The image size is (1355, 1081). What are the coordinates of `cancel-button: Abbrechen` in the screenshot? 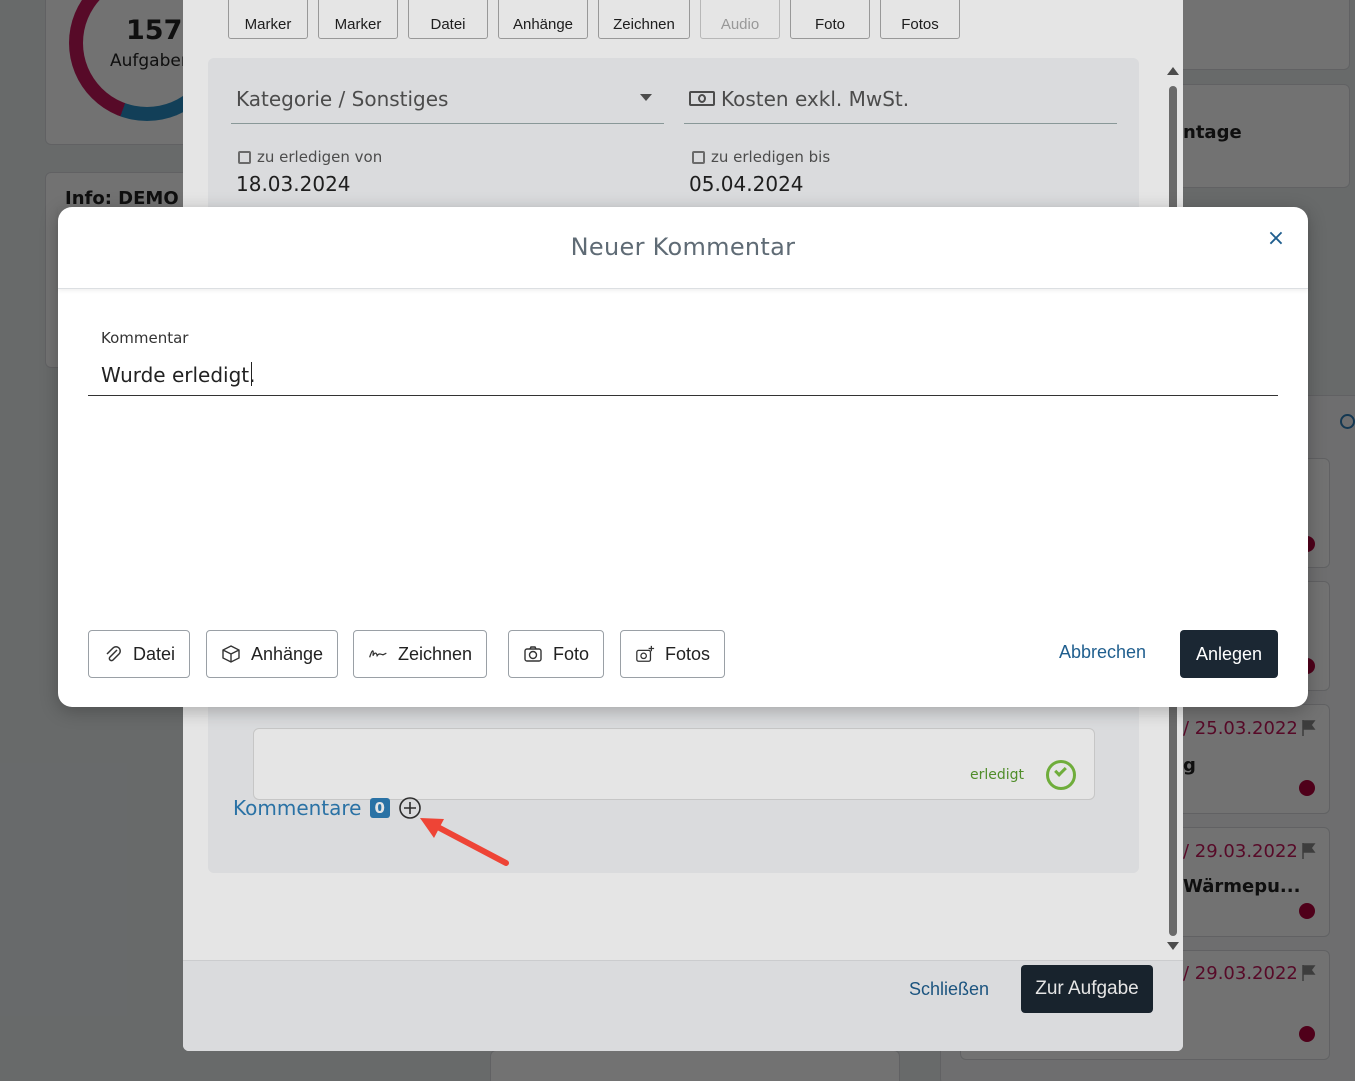 It's located at (1102, 652).